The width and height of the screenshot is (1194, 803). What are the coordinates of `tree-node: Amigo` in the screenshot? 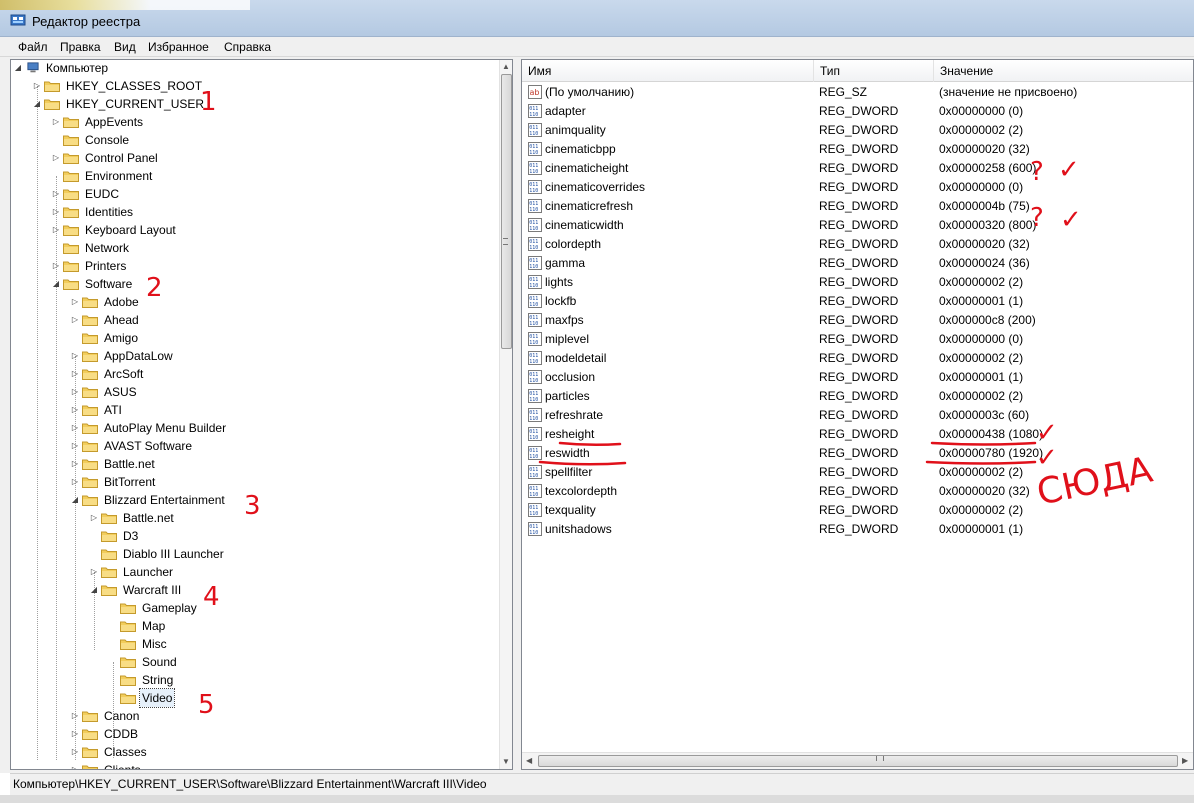 It's located at (254, 338).